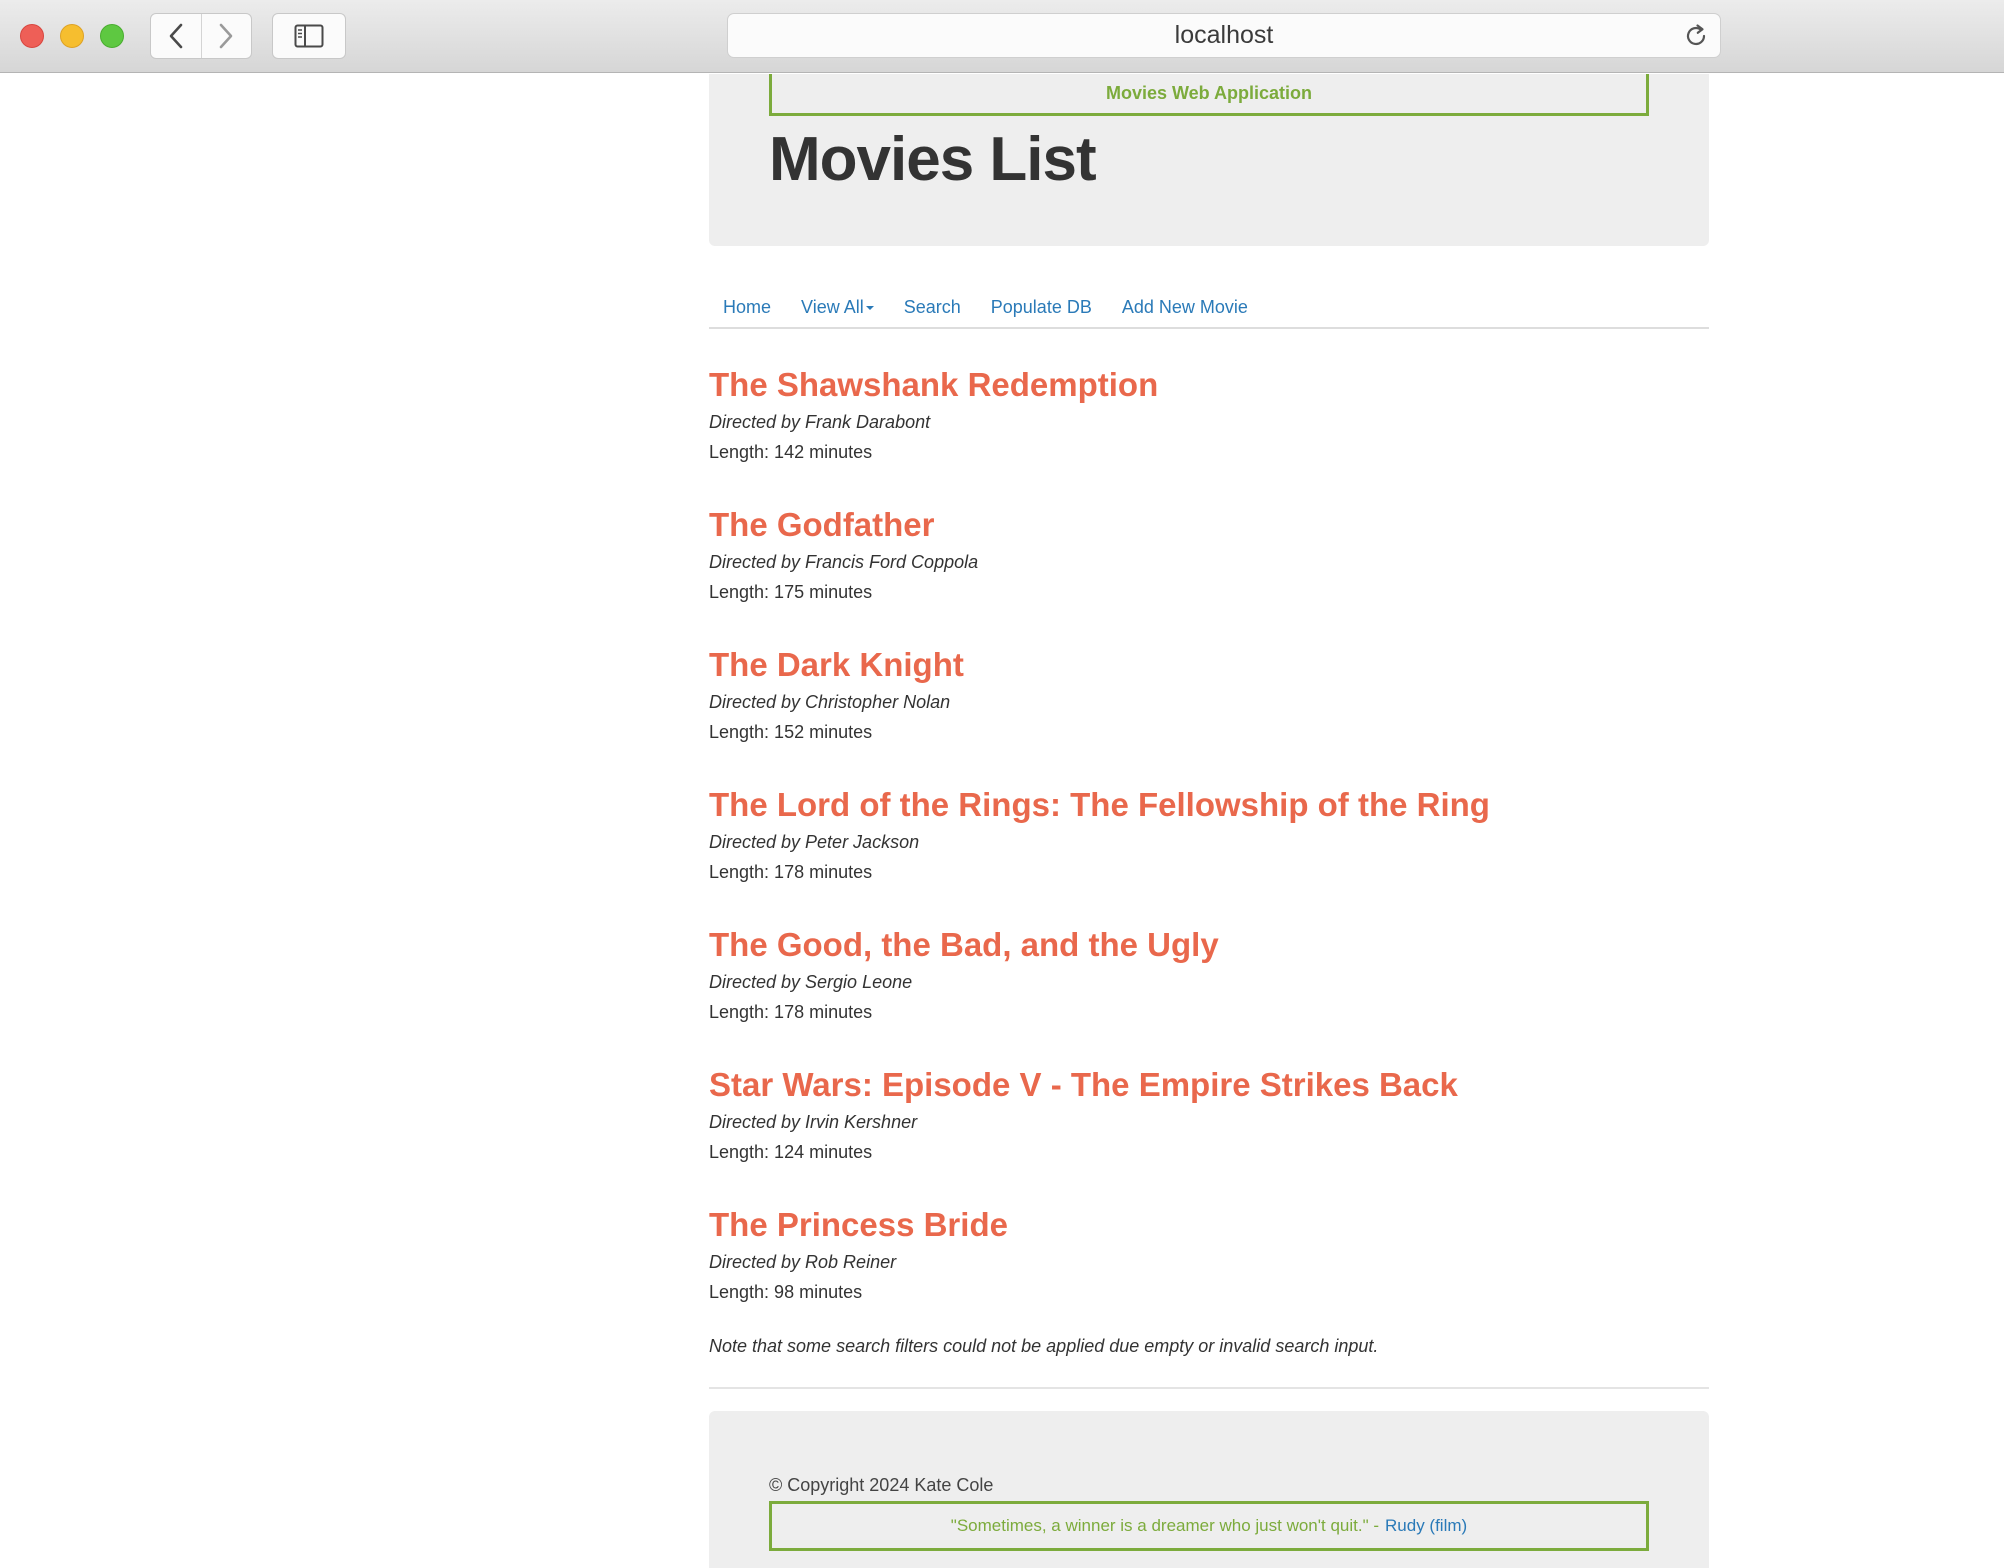  Describe the element at coordinates (791, 592) in the screenshot. I see `movie-length: Length: 175 minutes` at that location.